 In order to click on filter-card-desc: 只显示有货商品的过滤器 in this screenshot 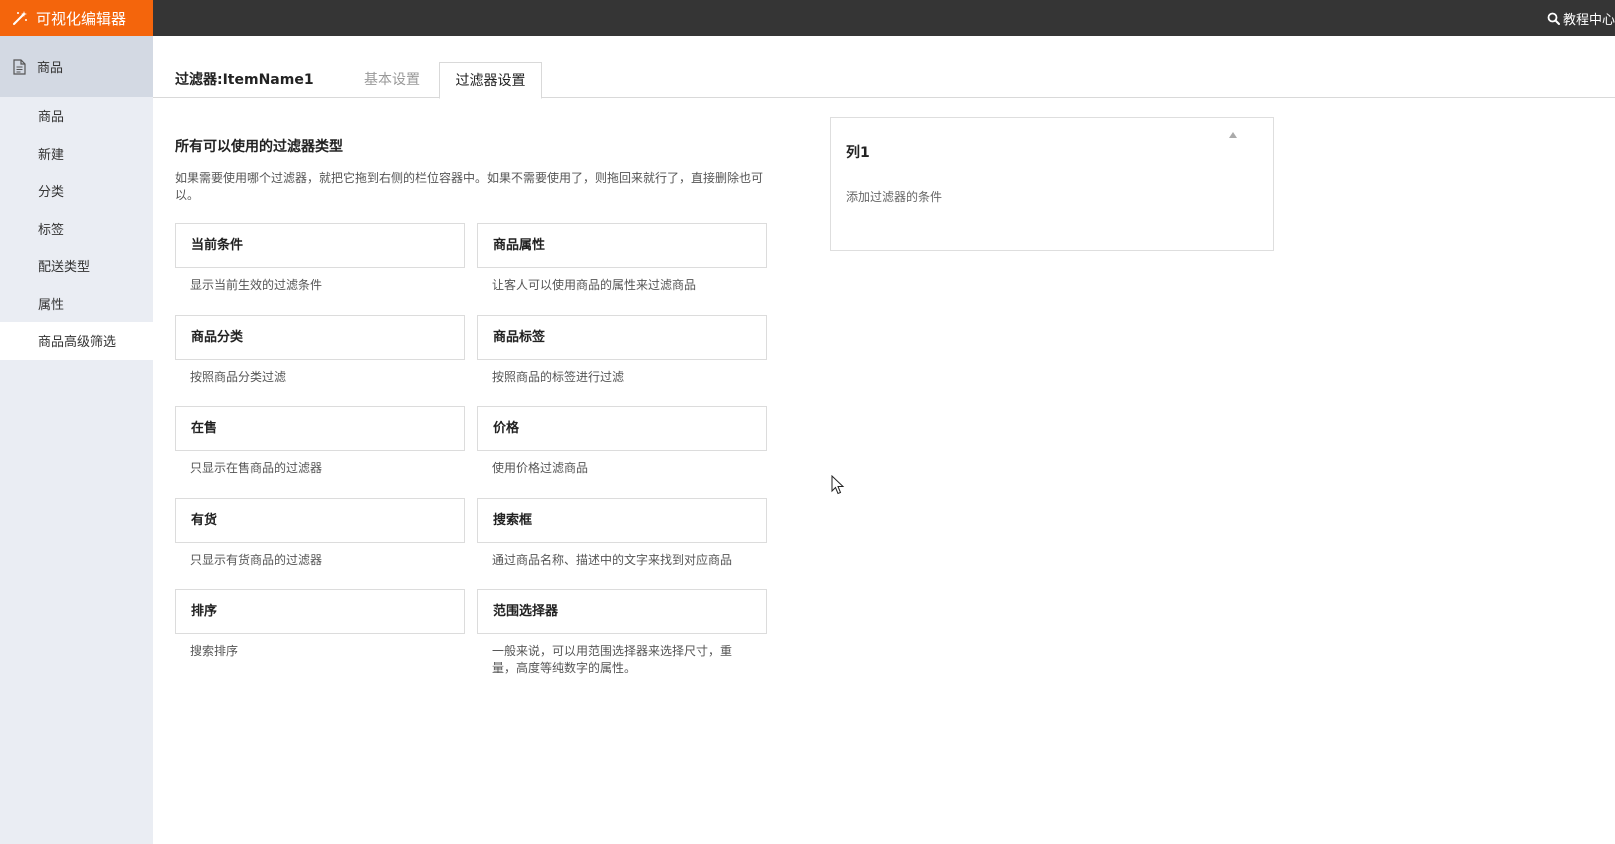, I will do `click(256, 560)`.